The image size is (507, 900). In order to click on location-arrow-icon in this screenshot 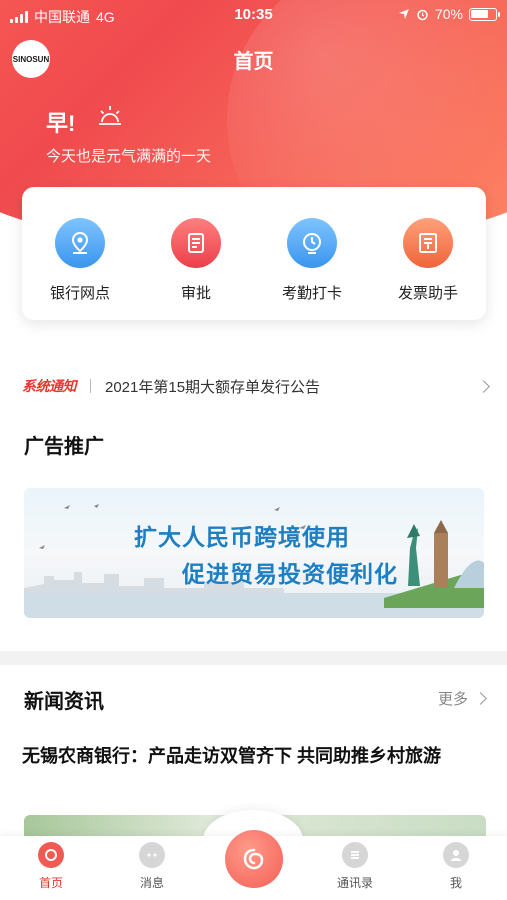, I will do `click(403, 14)`.